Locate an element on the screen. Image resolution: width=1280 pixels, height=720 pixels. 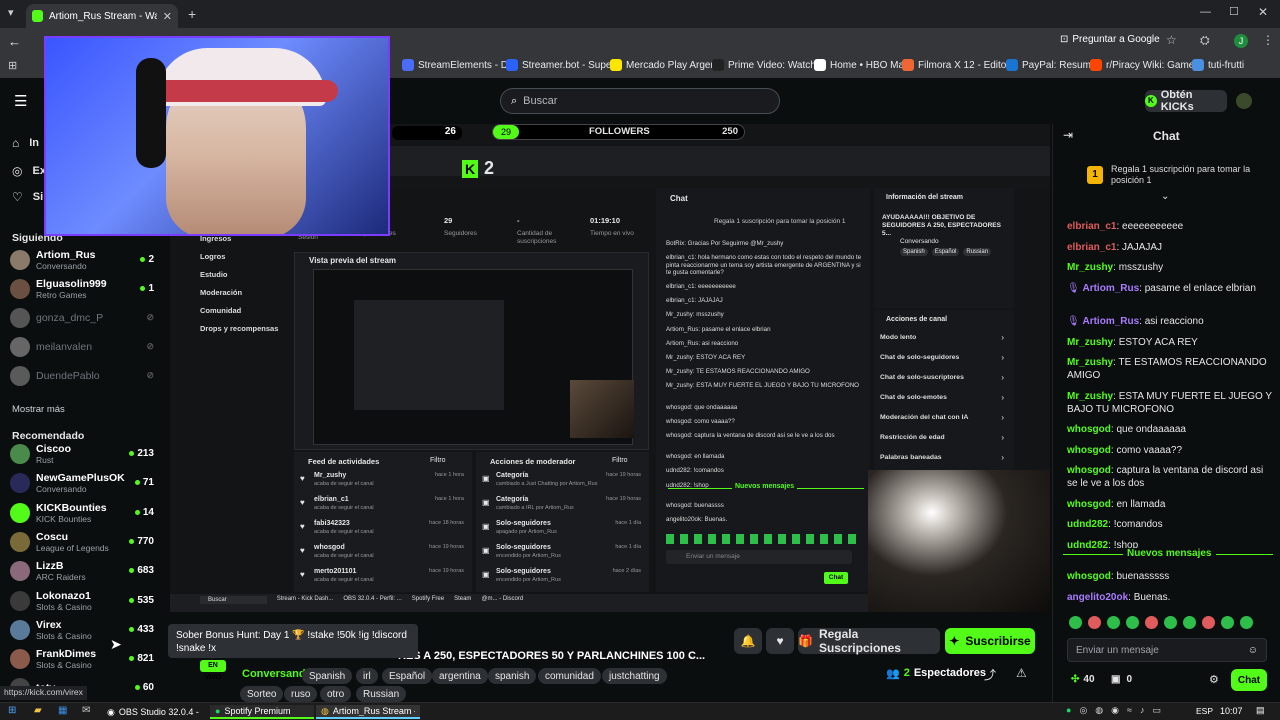
nav-explore: ◎ Ex is located at coordinates (29, 171).